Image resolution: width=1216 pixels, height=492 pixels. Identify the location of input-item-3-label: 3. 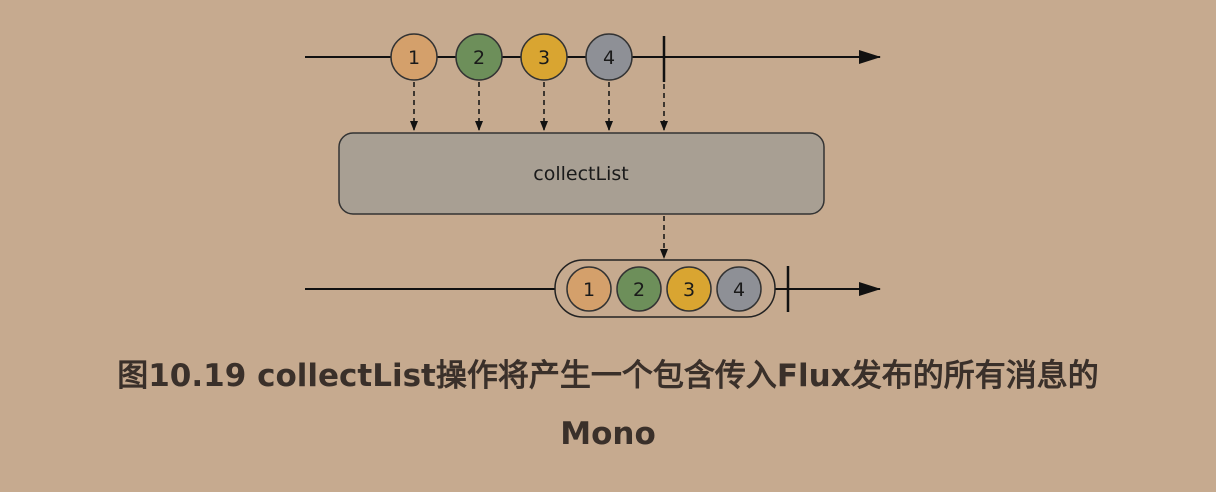
(544, 58).